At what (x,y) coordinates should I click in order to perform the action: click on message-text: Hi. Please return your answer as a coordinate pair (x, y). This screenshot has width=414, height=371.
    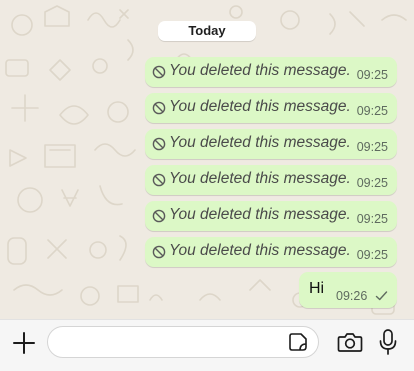
    Looking at the image, I should click on (317, 288).